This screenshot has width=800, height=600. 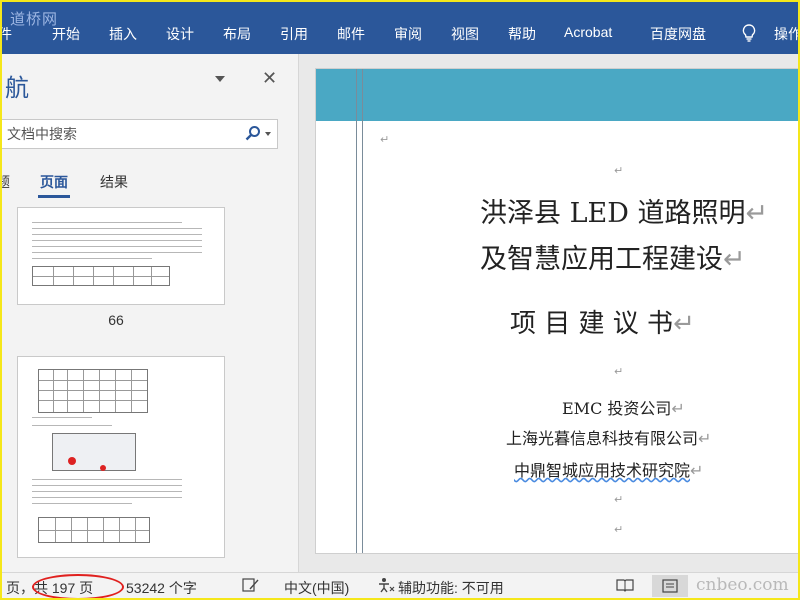 I want to click on chevron-down-icon, so click(x=220, y=79).